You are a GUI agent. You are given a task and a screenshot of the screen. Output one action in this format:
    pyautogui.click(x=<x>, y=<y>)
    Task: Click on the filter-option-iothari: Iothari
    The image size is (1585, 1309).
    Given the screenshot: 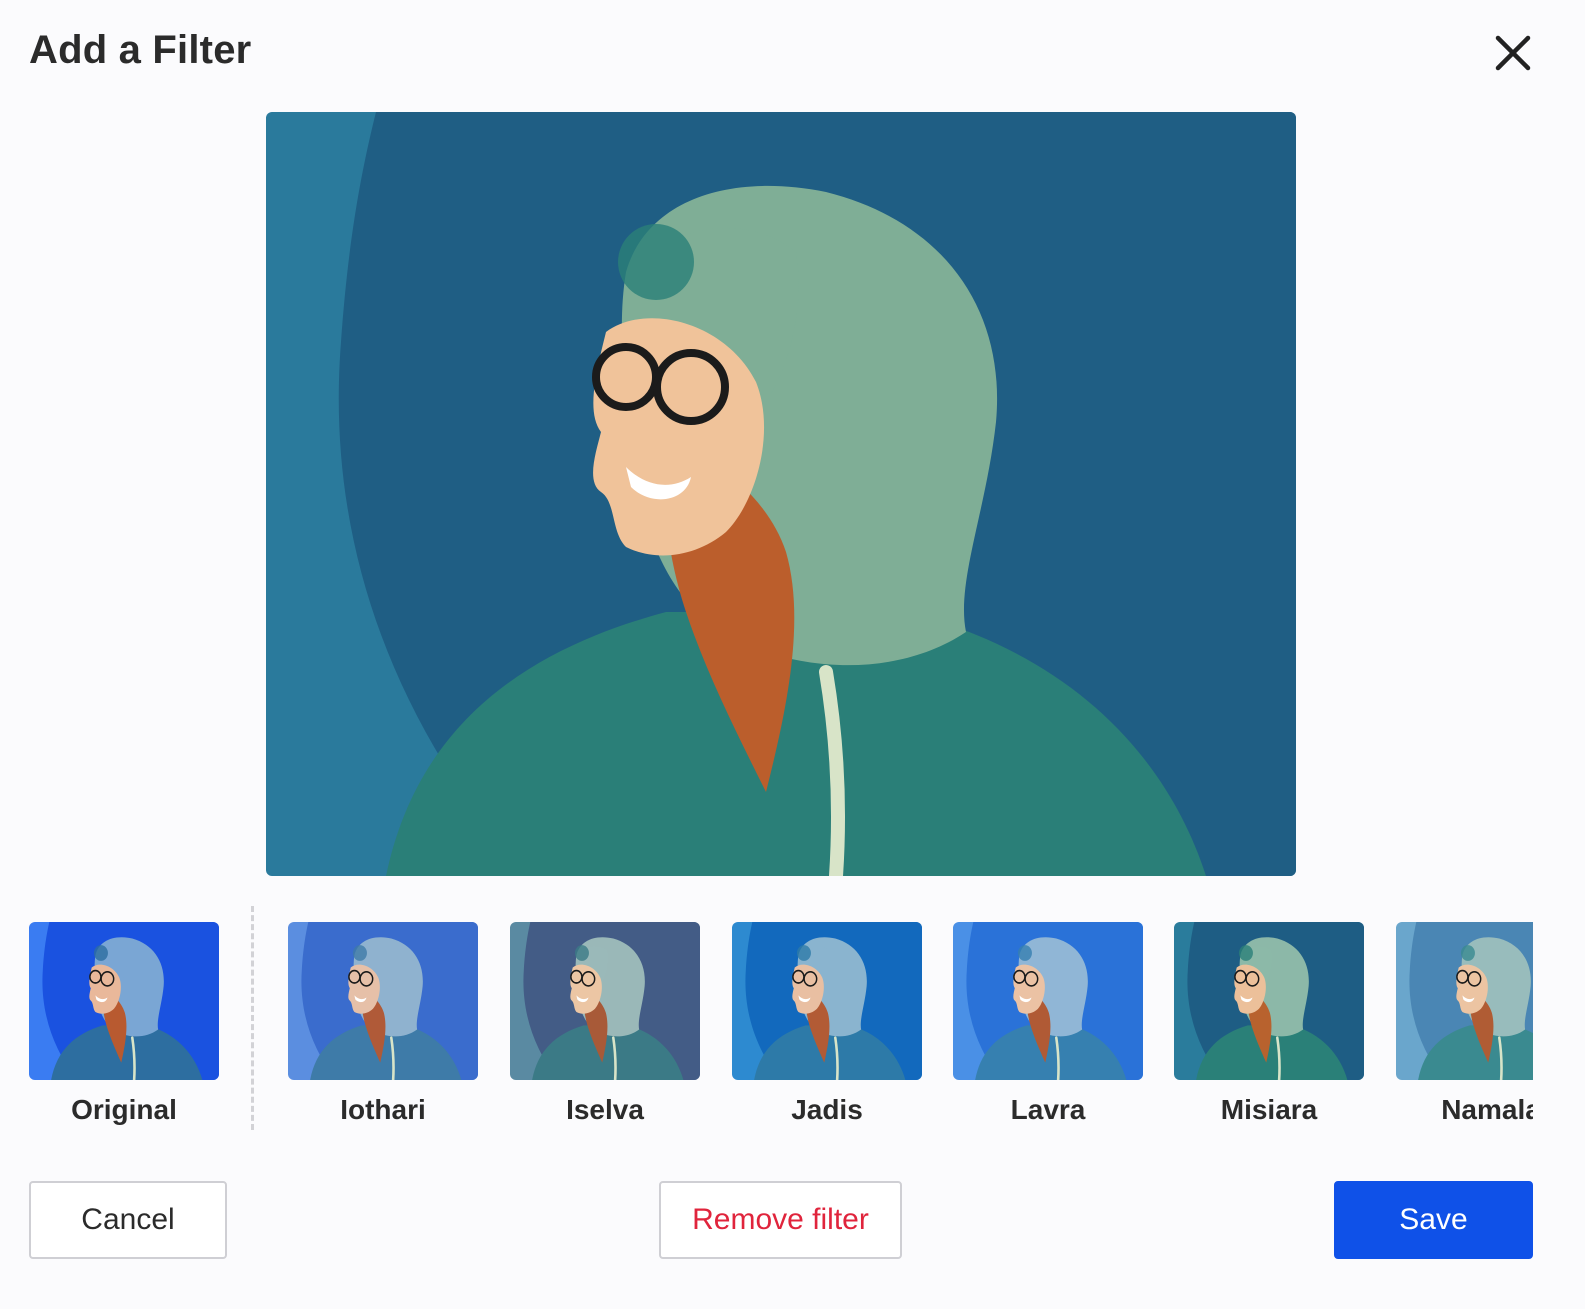 What is the action you would take?
    pyautogui.click(x=383, y=1024)
    